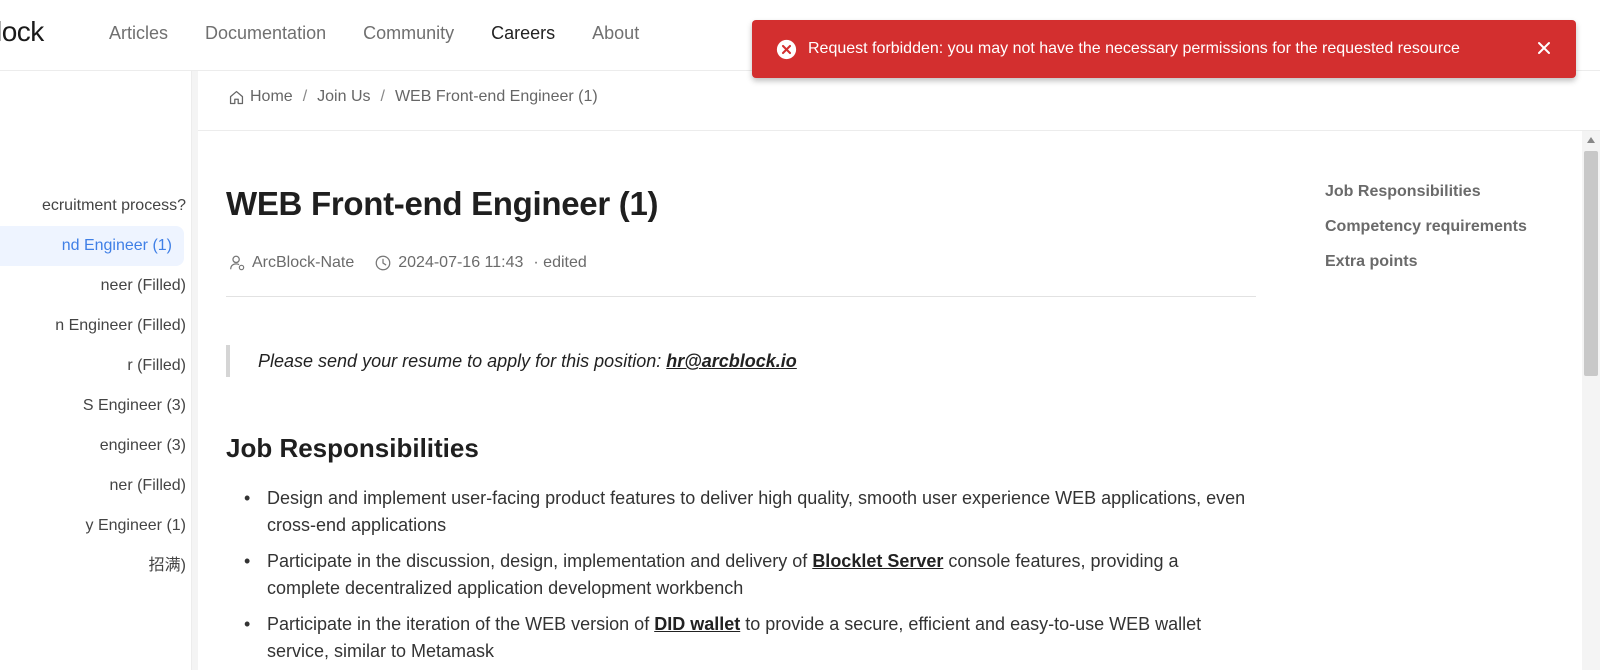  I want to click on sidebar-item: n Engineer (Filled), so click(95, 326).